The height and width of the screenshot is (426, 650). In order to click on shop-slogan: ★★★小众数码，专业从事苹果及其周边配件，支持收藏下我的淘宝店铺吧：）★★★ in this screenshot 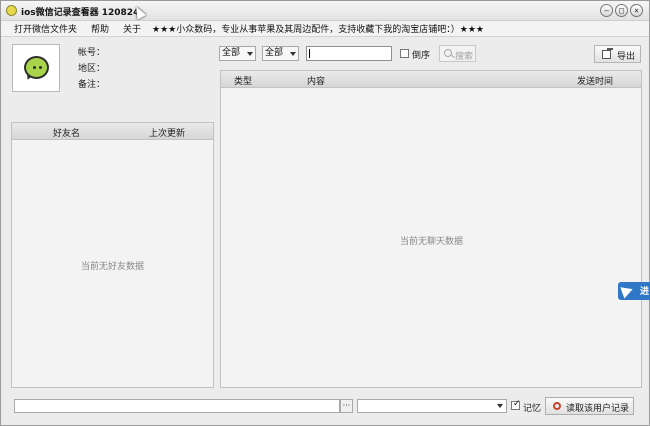, I will do `click(318, 28)`.